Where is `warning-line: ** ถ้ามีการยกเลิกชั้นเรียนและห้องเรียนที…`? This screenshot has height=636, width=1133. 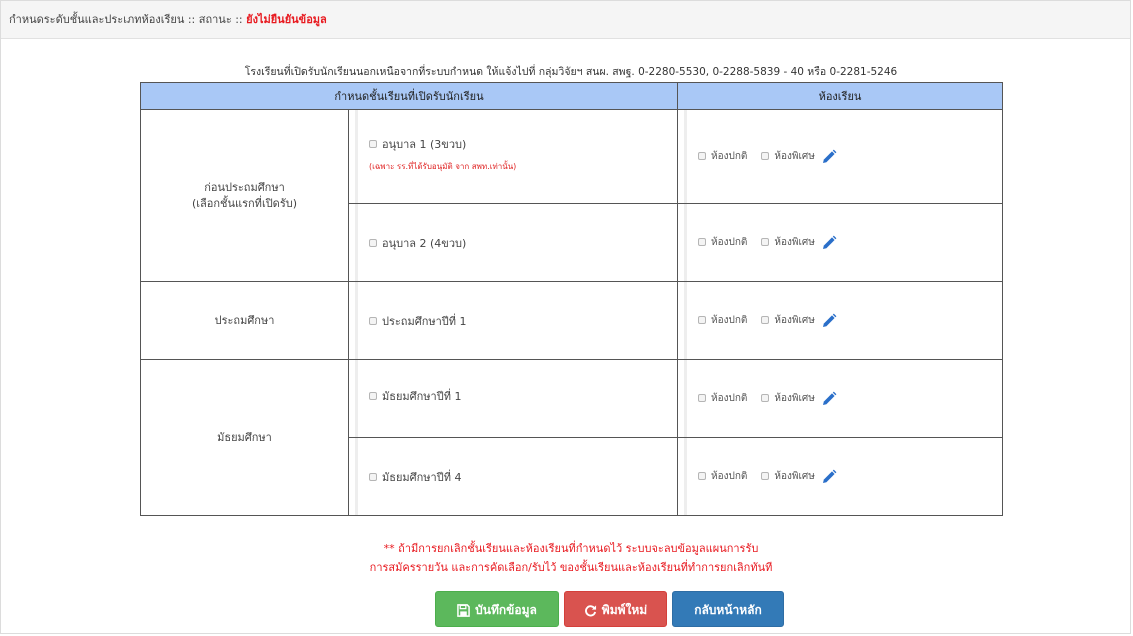
warning-line: ** ถ้ามีการยกเลิกชั้นเรียนและห้องเรียนที… is located at coordinates (571, 548).